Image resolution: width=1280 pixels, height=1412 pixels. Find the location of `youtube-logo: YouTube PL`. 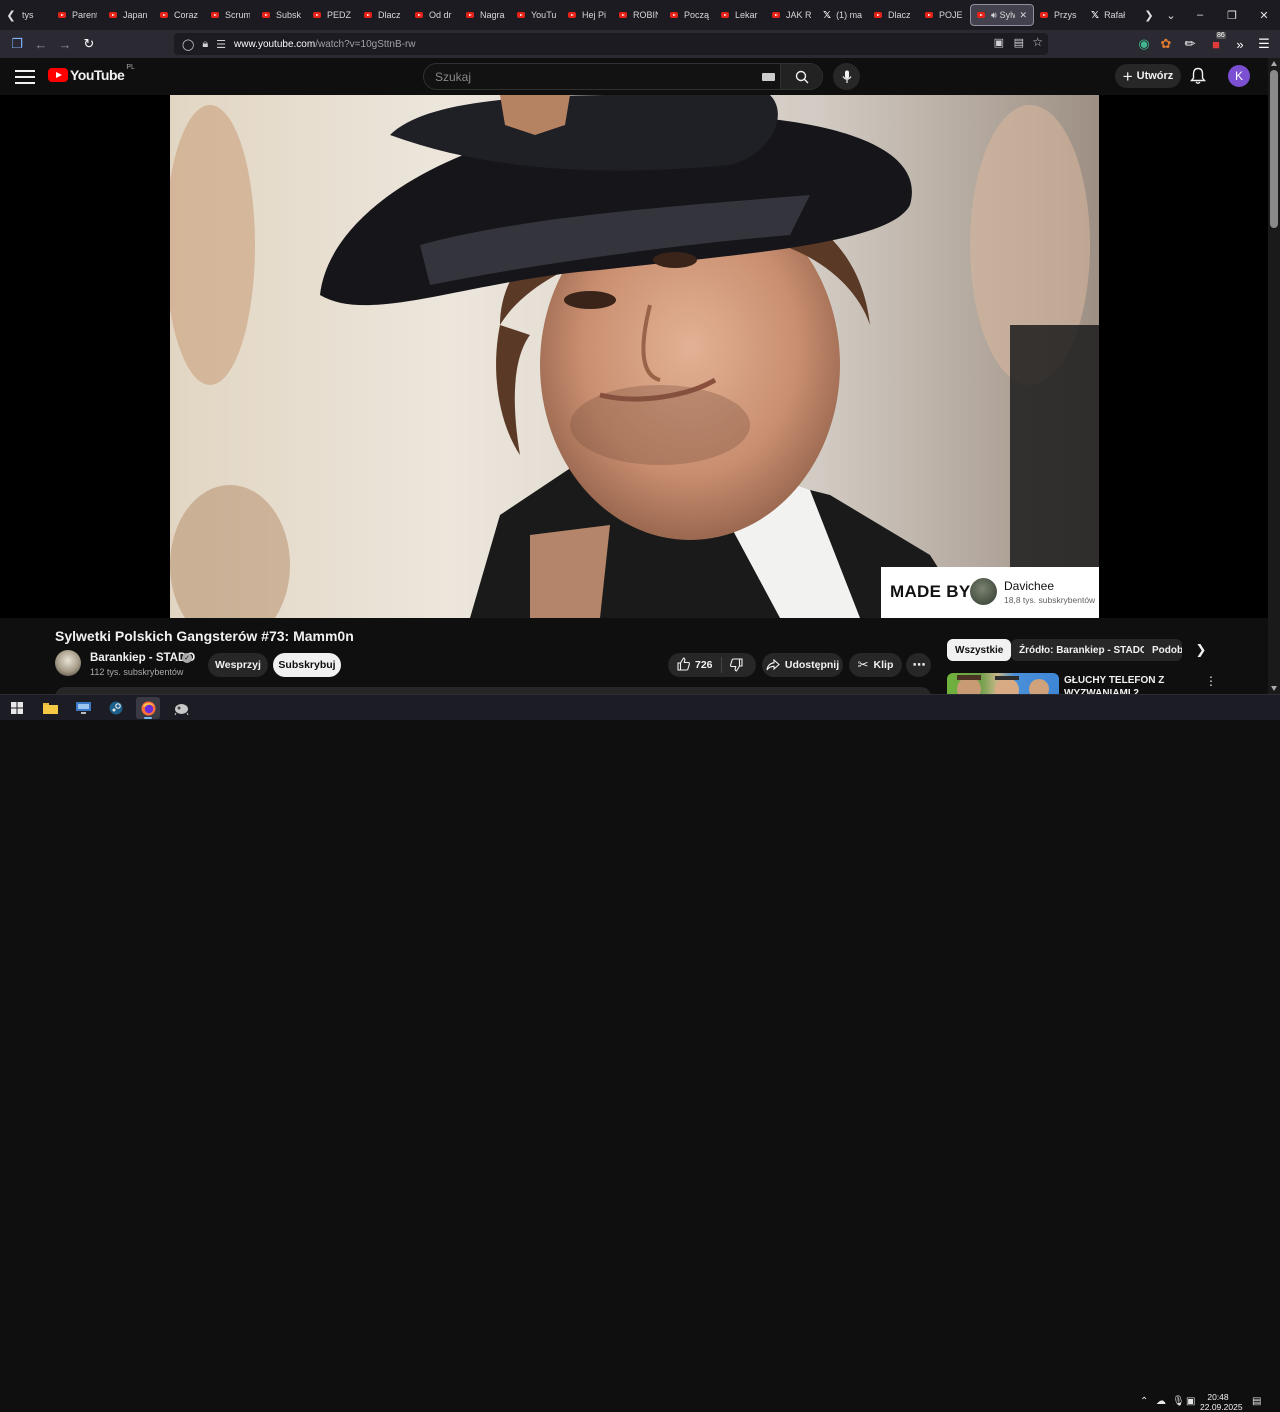

youtube-logo: YouTube PL is located at coordinates (91, 73).